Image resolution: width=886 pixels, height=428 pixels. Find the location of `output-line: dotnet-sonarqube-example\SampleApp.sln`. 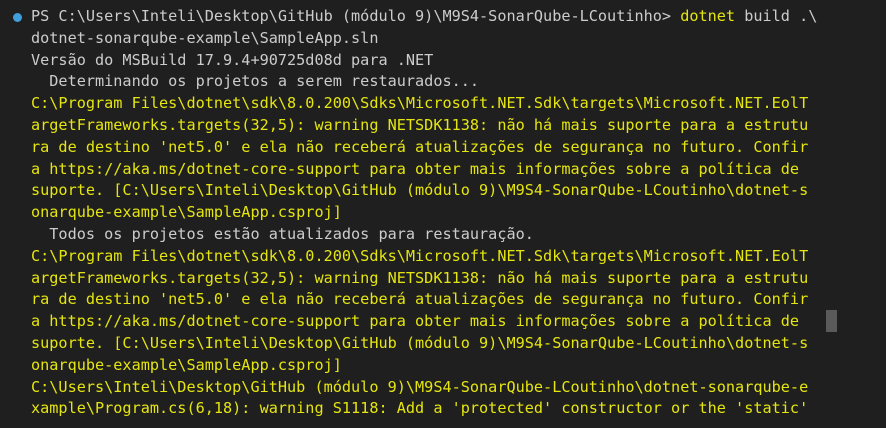

output-line: dotnet-sonarqube-example\SampleApp.sln is located at coordinates (205, 37).